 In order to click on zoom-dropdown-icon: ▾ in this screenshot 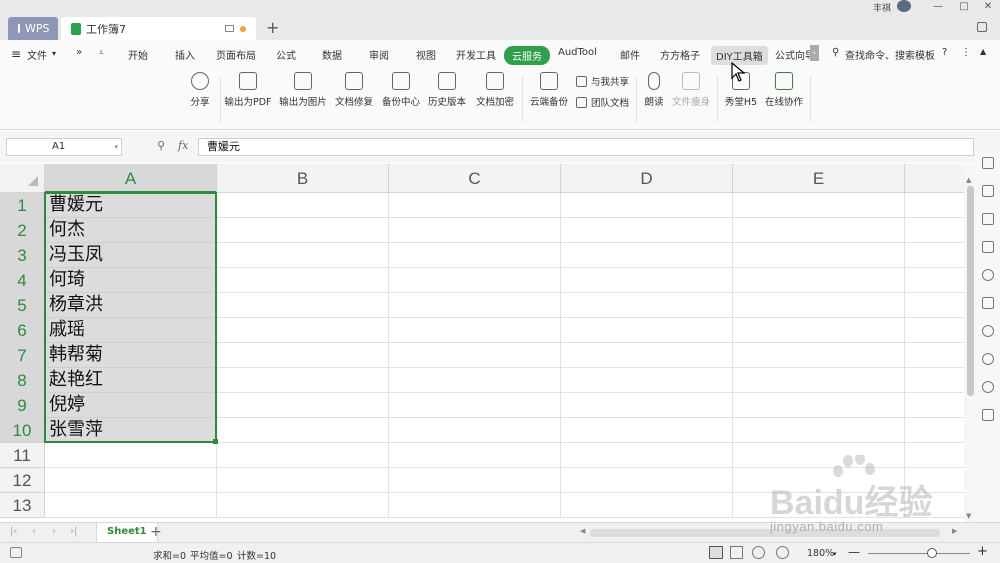, I will do `click(835, 554)`.